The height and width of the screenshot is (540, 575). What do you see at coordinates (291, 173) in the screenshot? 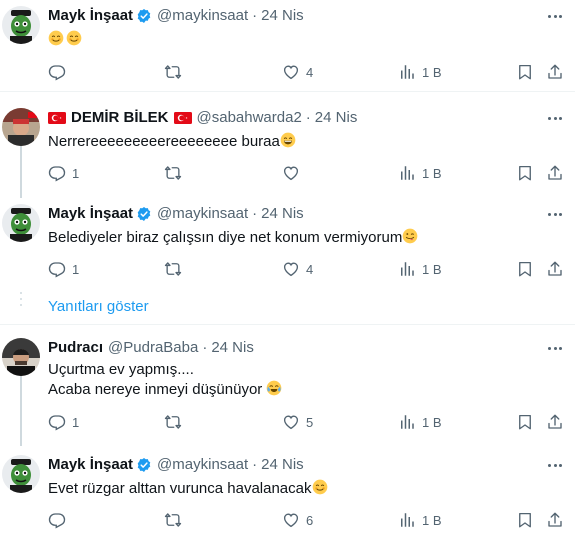
I see `like-button` at bounding box center [291, 173].